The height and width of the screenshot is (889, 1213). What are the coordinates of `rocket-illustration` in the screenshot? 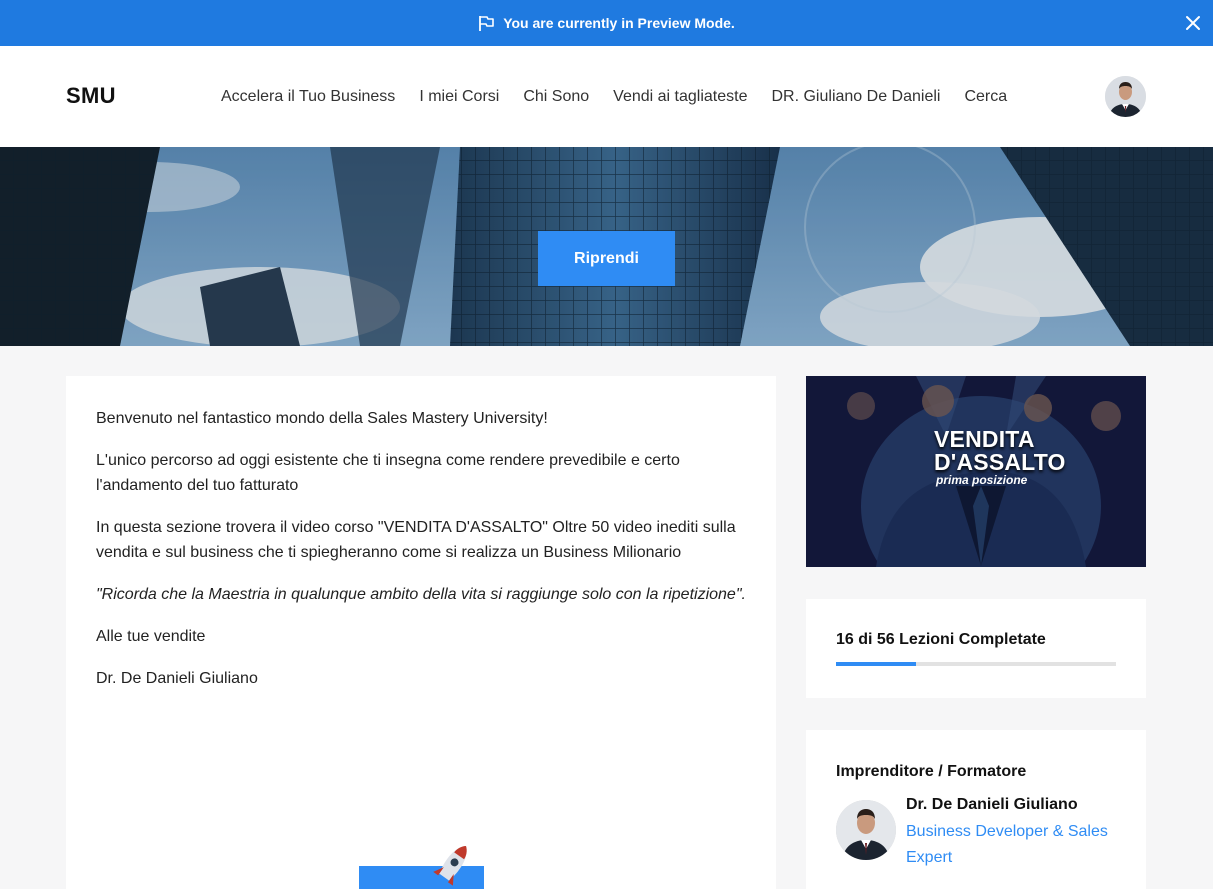 It's located at (421, 867).